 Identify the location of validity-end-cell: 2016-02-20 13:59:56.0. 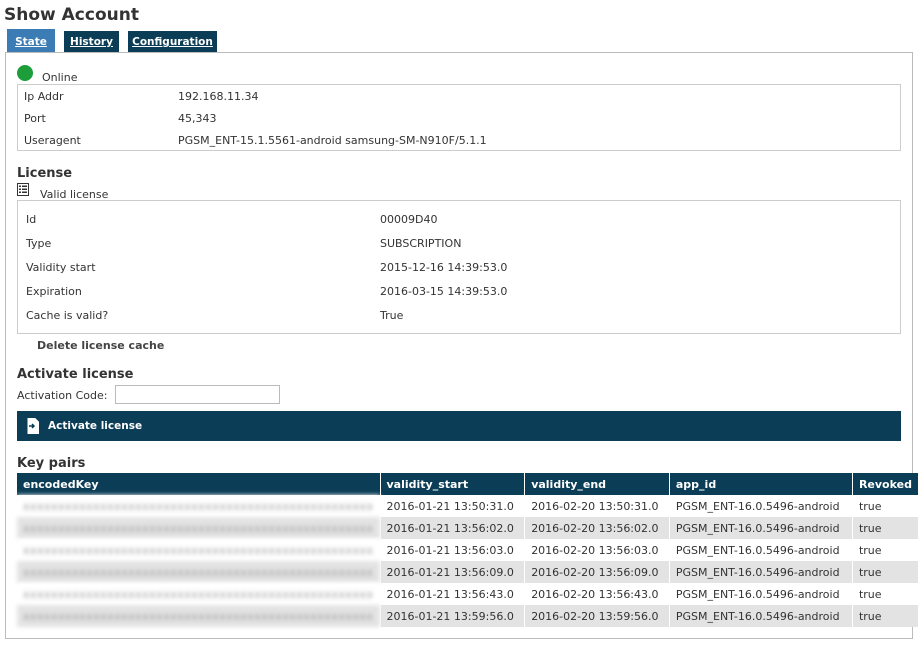
(597, 616).